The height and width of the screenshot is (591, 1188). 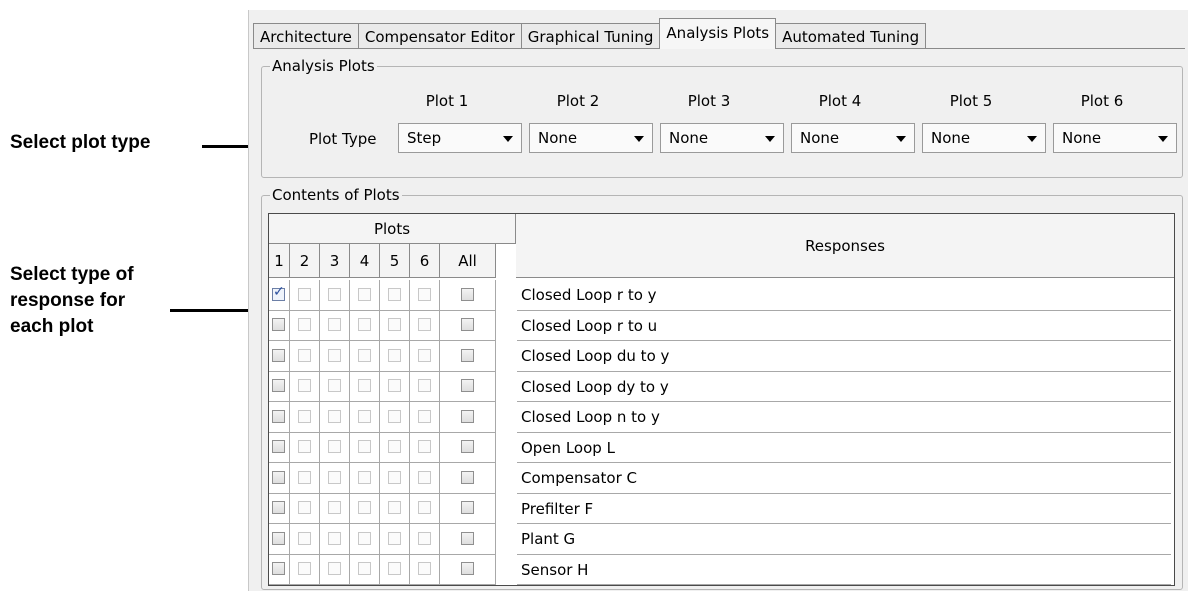 I want to click on response-label: Compensator C, so click(x=844, y=478).